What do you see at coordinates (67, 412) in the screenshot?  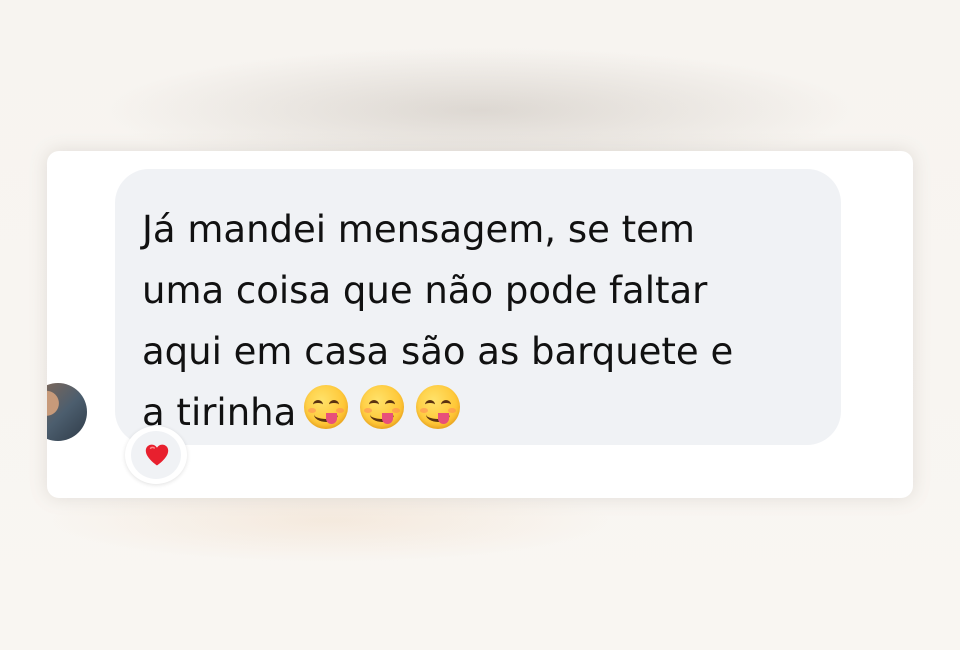 I see `sender-avatar` at bounding box center [67, 412].